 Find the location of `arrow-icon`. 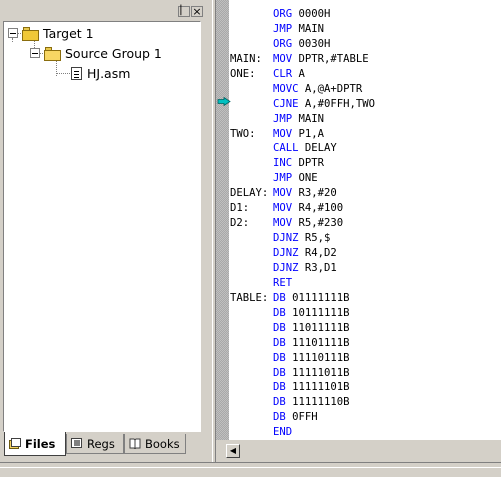

arrow-icon is located at coordinates (224, 101).